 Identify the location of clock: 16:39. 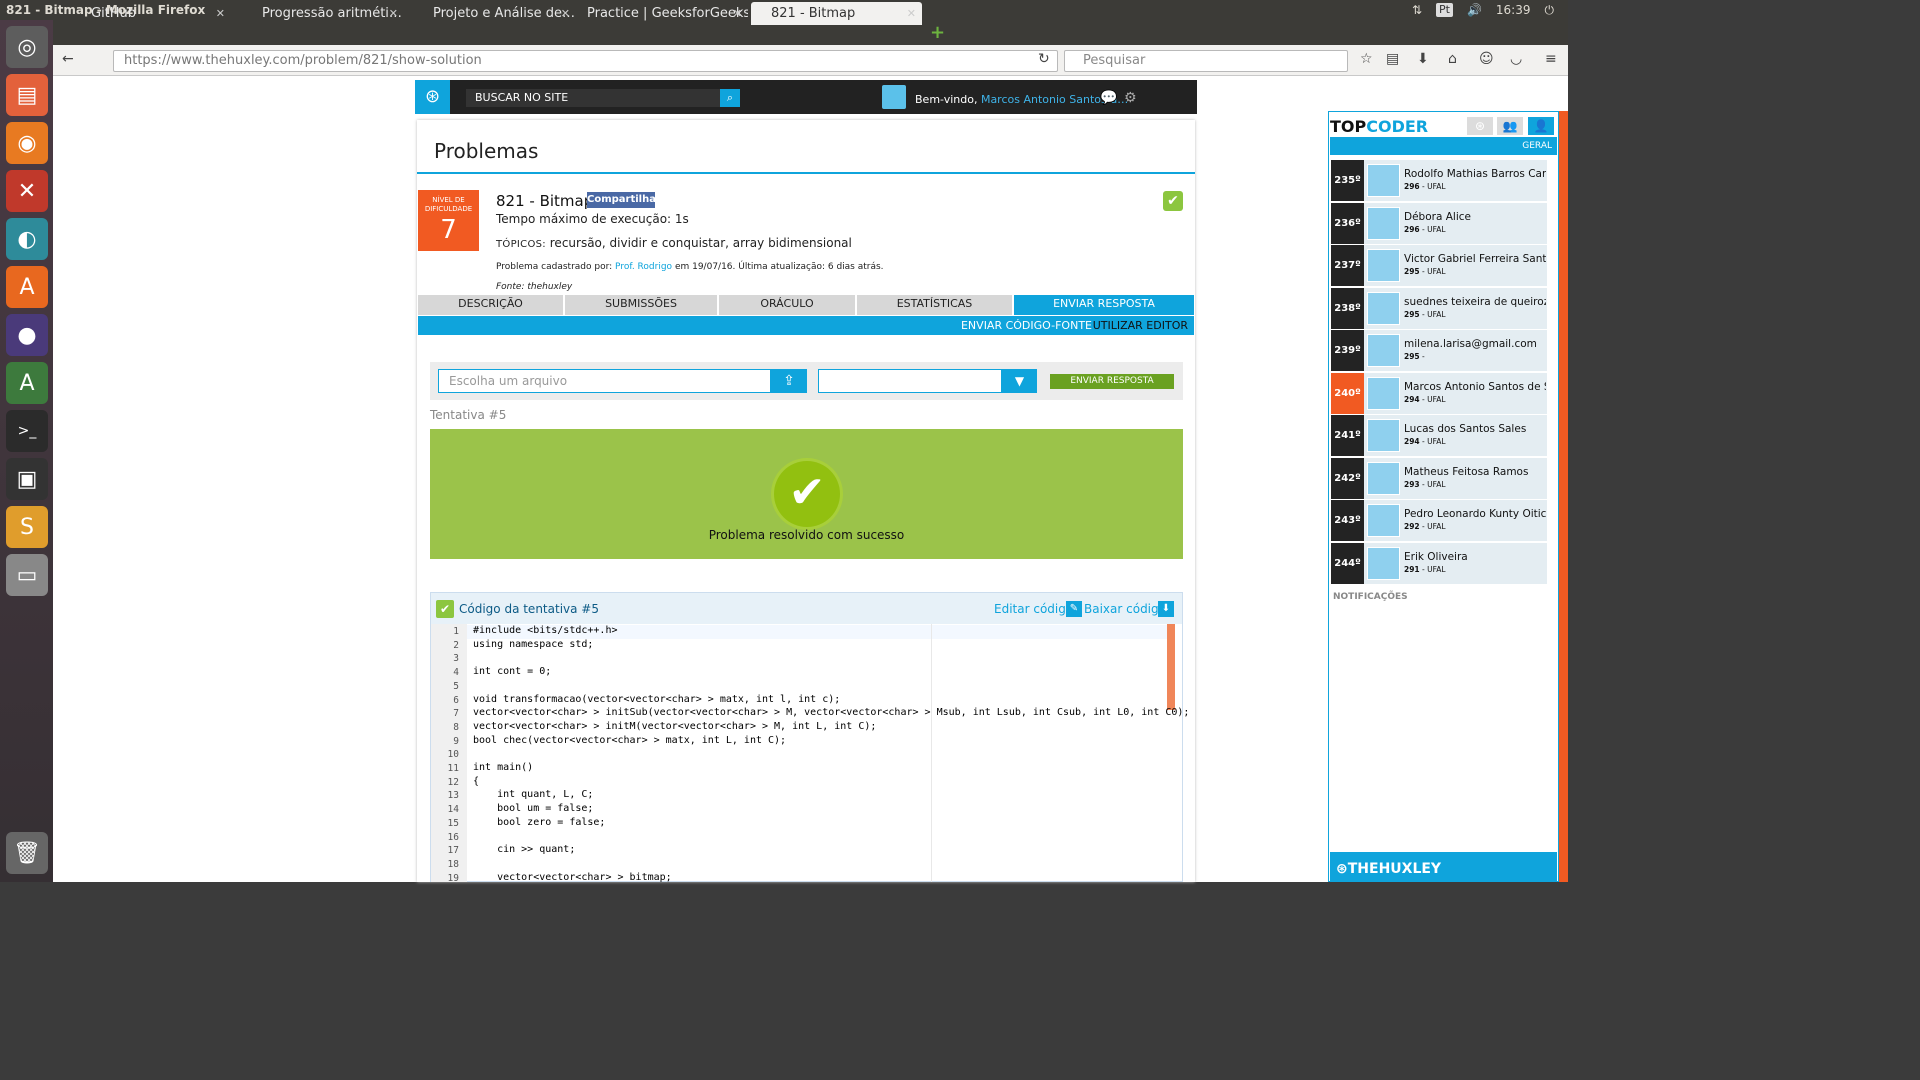
(1513, 10).